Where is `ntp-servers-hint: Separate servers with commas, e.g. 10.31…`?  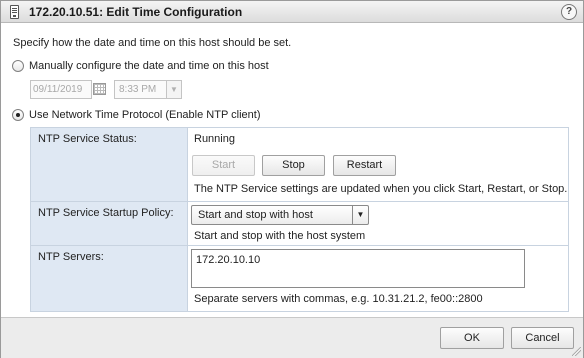 ntp-servers-hint: Separate servers with commas, e.g. 10.31… is located at coordinates (338, 299).